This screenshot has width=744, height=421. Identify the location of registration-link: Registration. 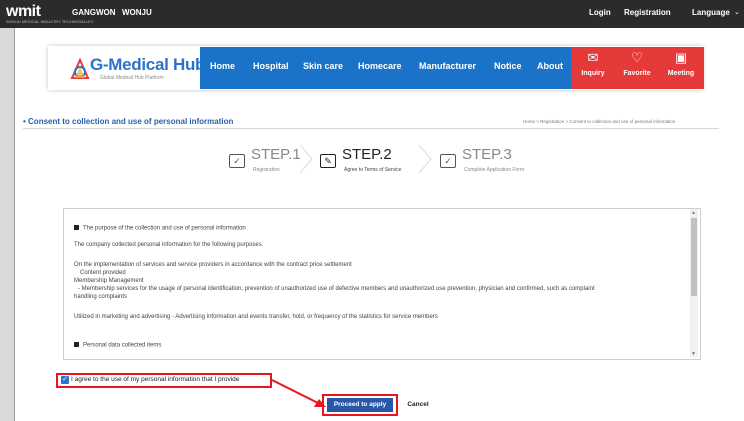
(647, 12).